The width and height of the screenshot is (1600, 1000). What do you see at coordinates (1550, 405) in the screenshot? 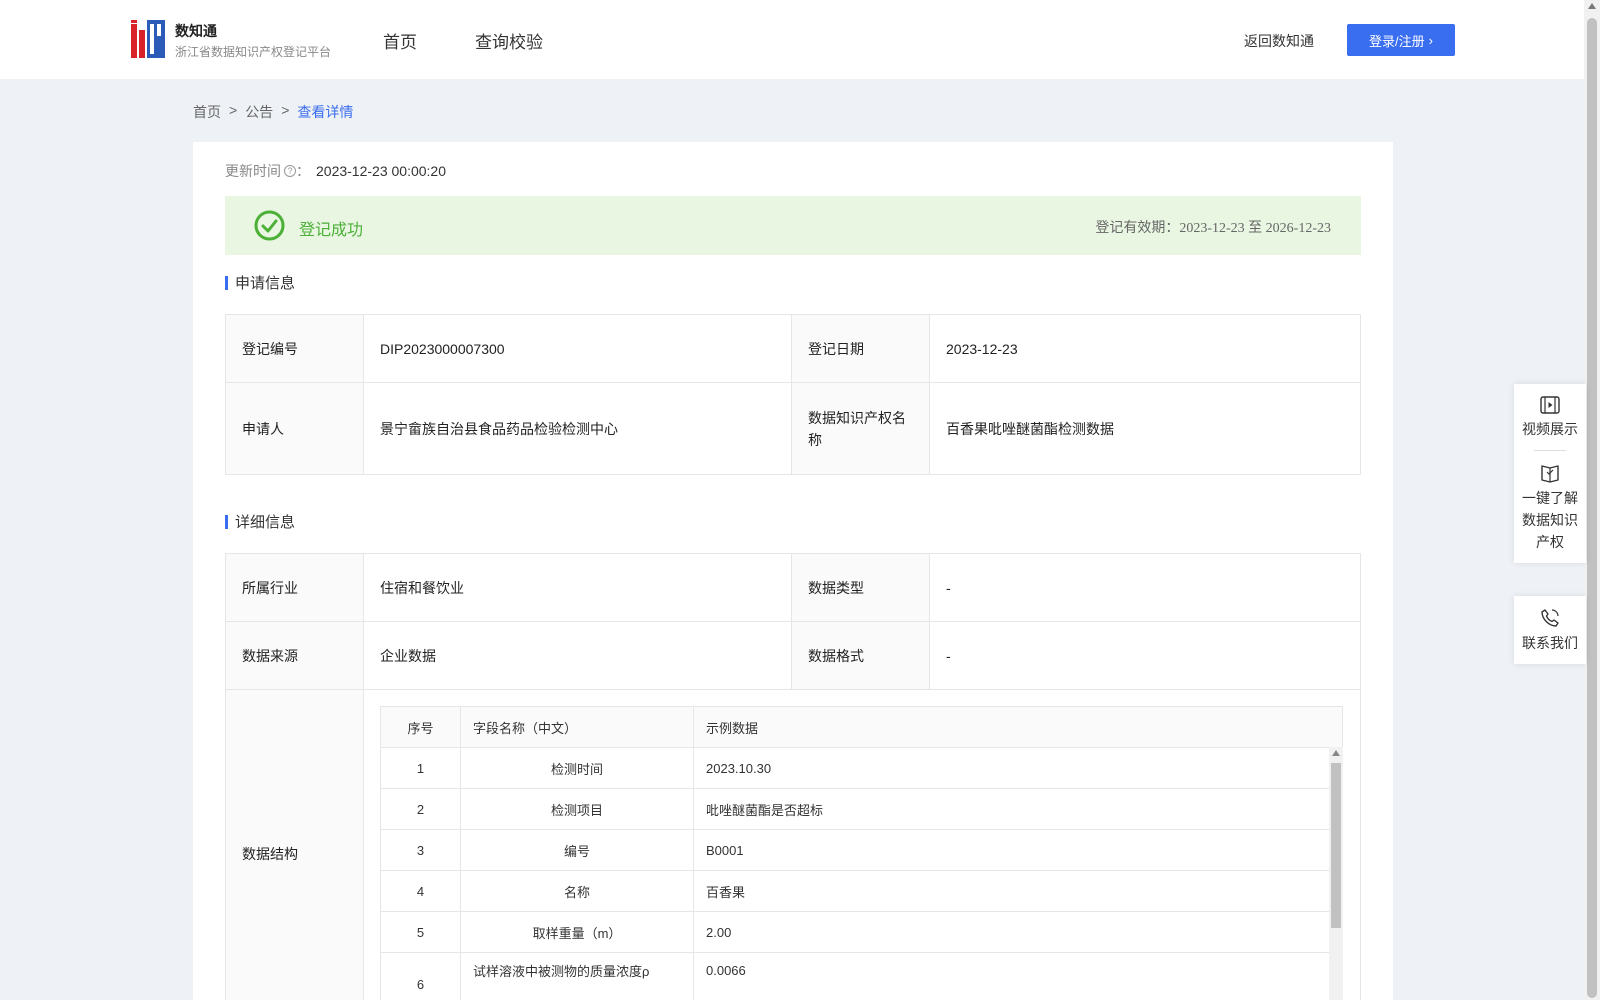
I see `video-icon` at bounding box center [1550, 405].